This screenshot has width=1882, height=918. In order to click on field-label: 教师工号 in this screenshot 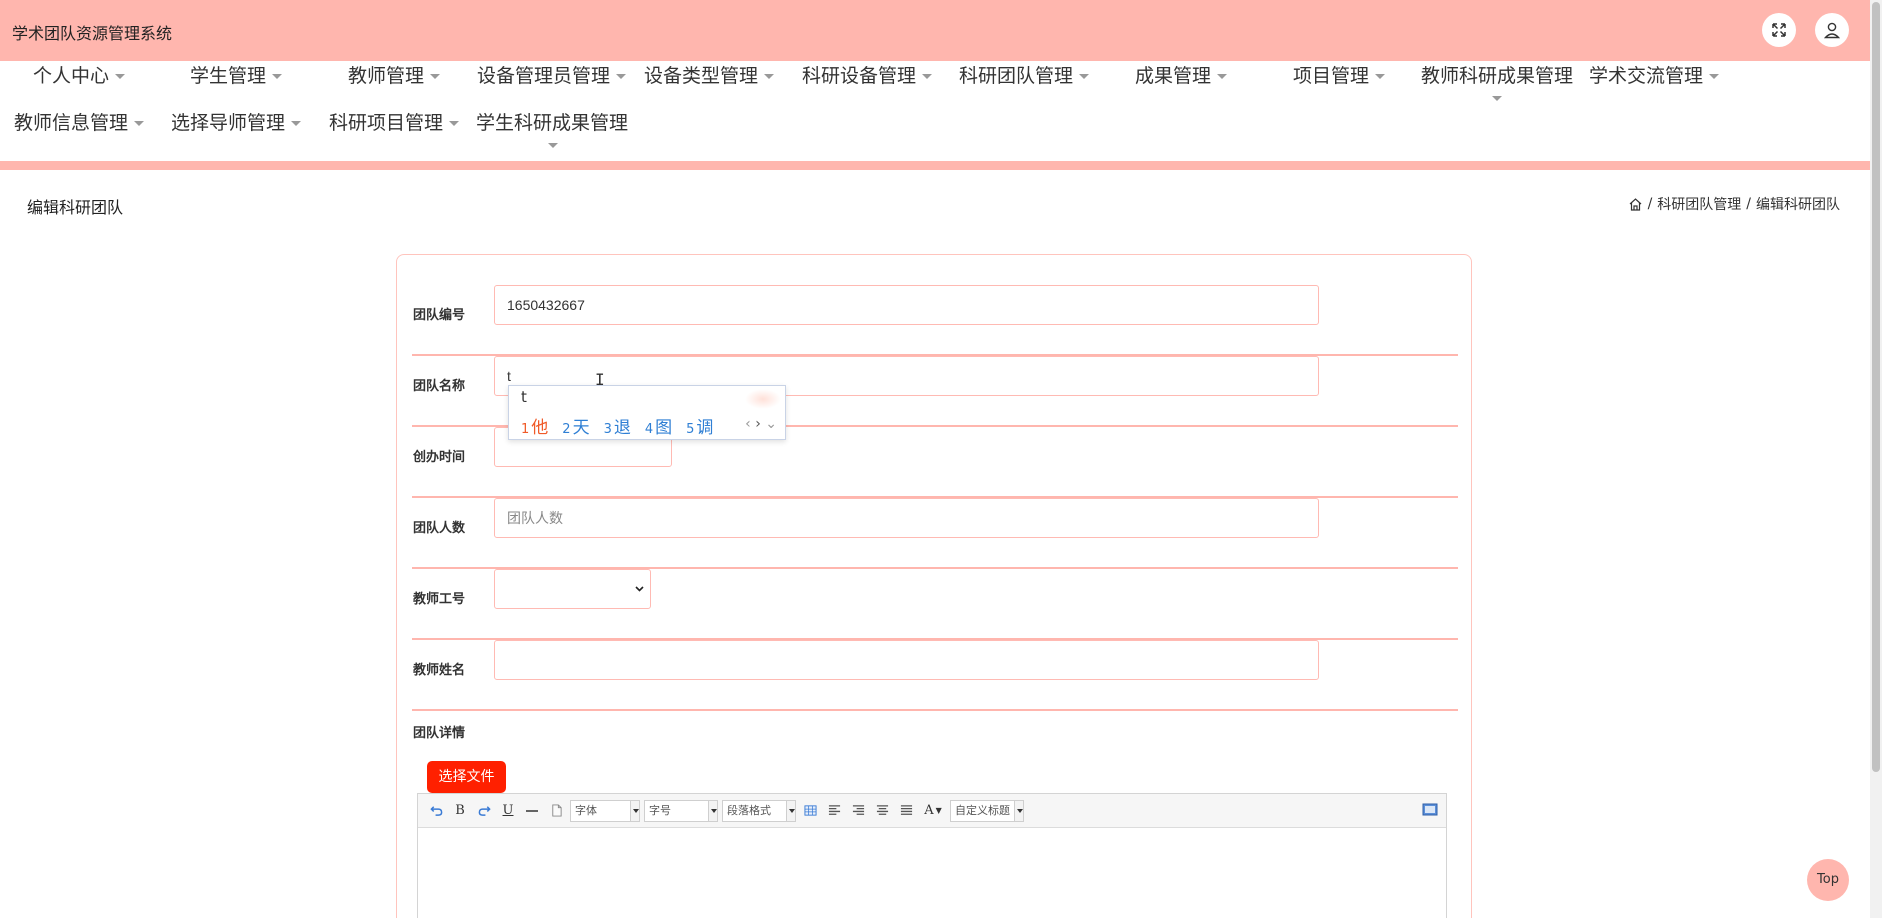, I will do `click(439, 599)`.